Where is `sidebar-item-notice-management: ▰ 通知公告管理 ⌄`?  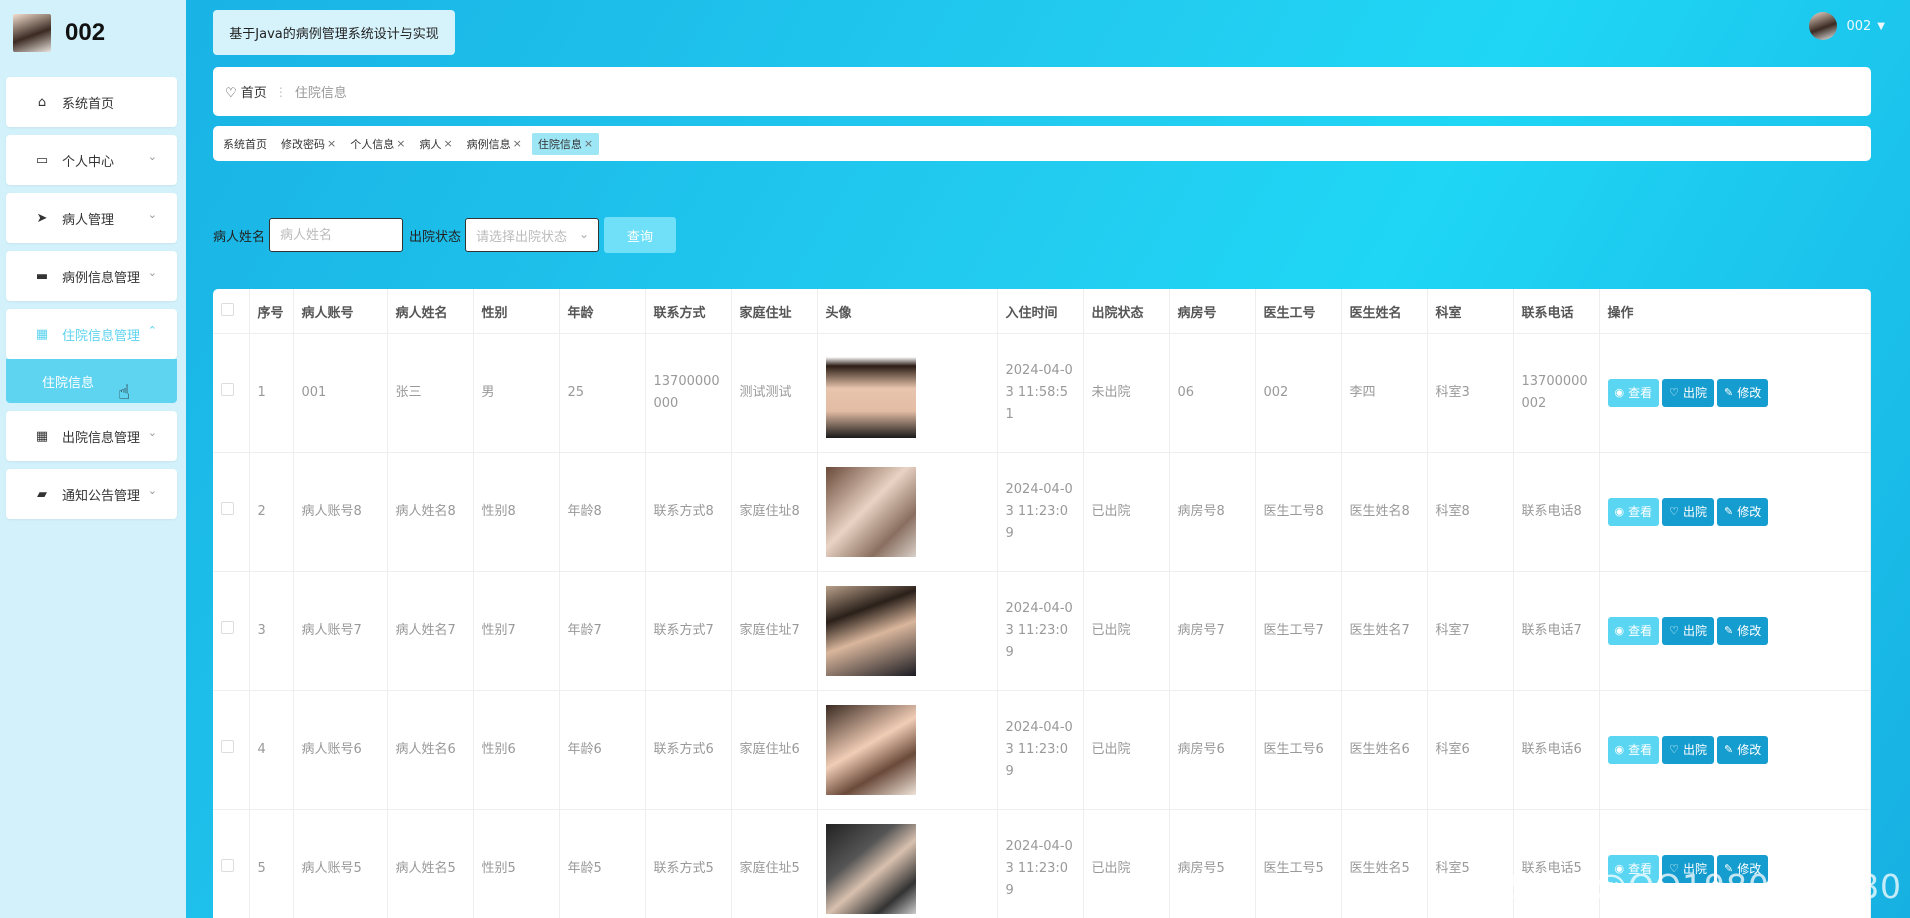 sidebar-item-notice-management: ▰ 通知公告管理 ⌄ is located at coordinates (91, 494).